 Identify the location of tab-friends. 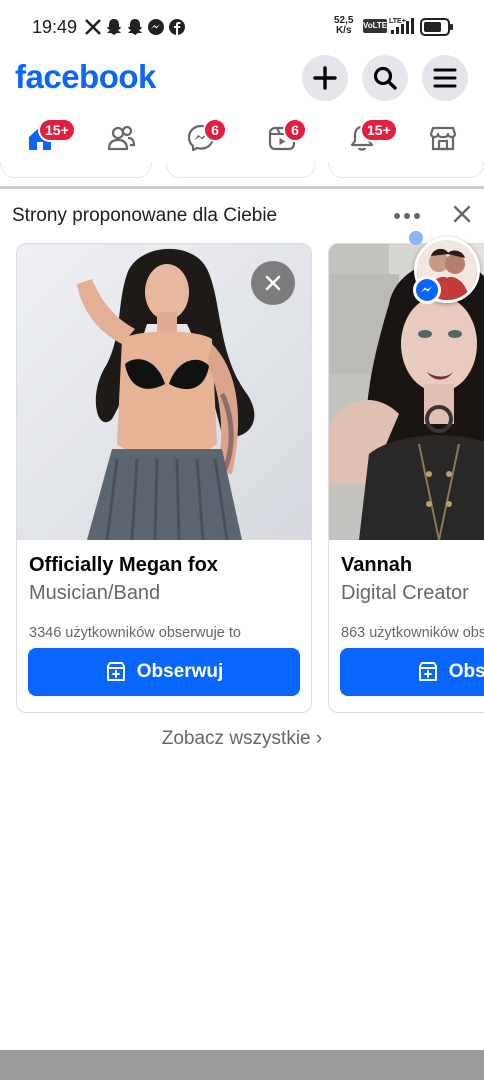
(121, 138).